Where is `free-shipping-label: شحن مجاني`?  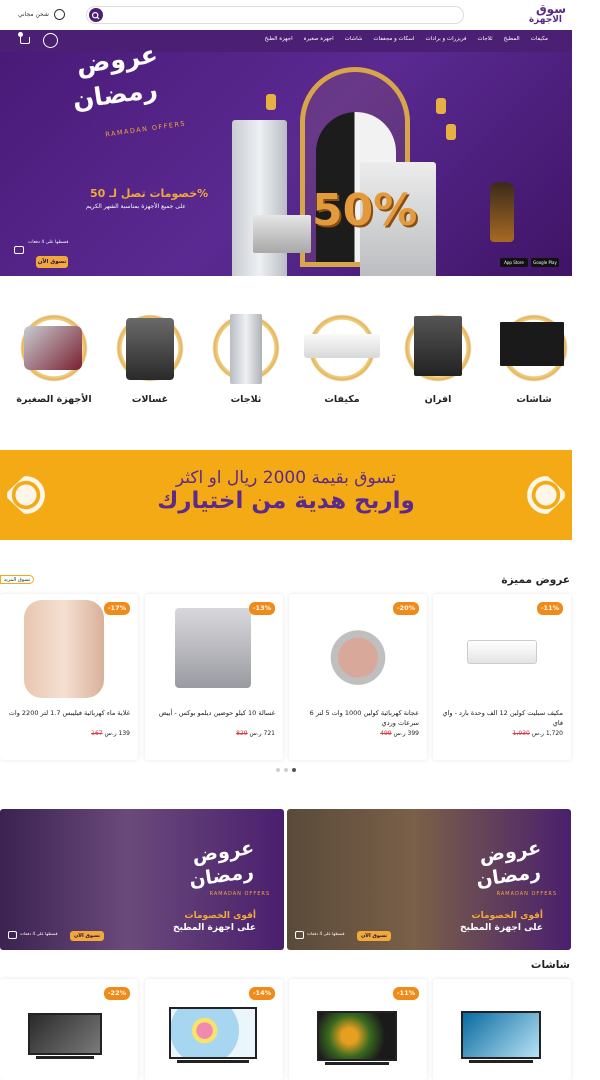
free-shipping-label: شحن مجاني is located at coordinates (33, 14).